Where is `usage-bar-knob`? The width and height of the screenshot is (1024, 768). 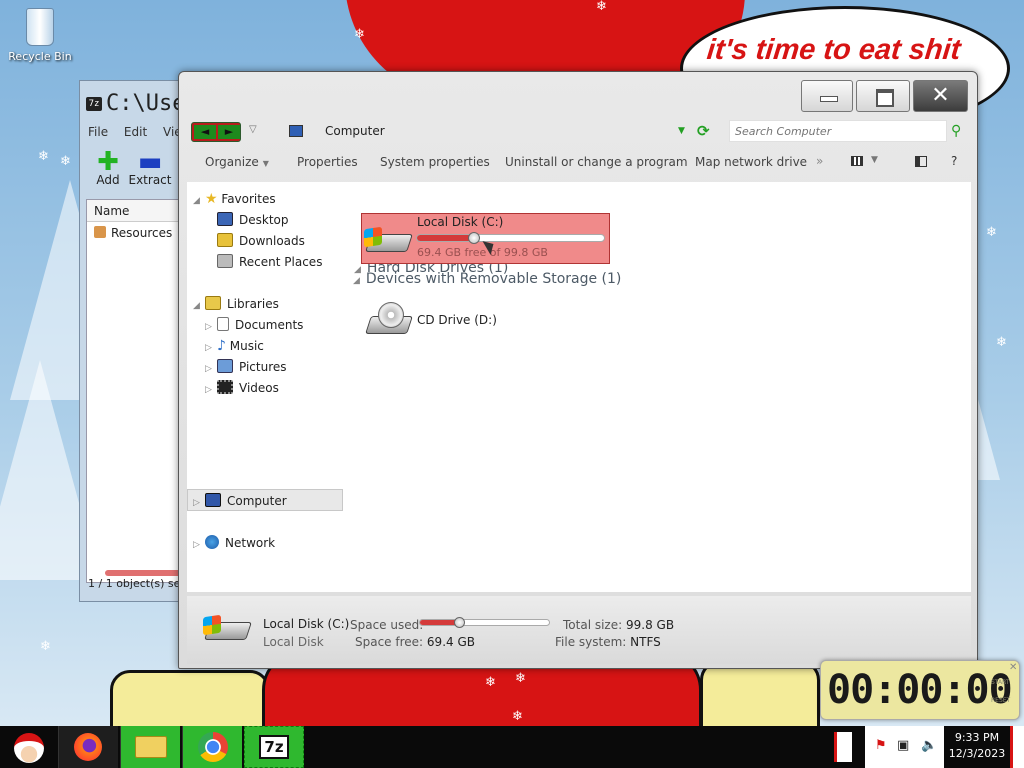 usage-bar-knob is located at coordinates (473, 238).